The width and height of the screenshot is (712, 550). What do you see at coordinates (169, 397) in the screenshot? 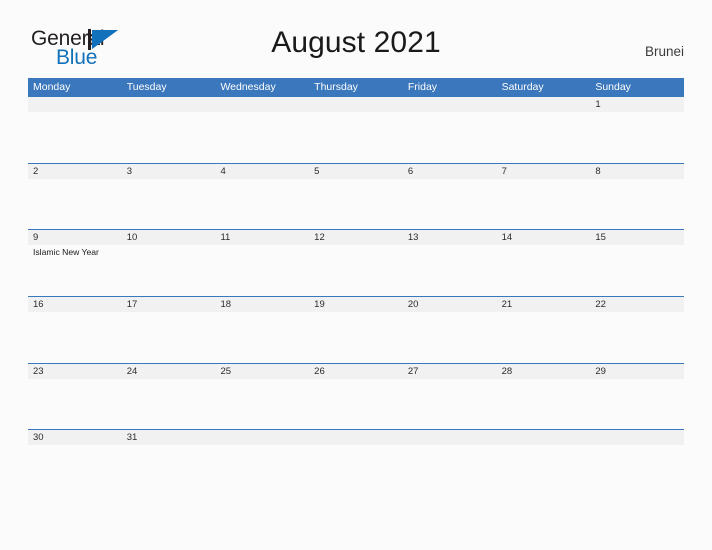
I see `day-cell: 24` at bounding box center [169, 397].